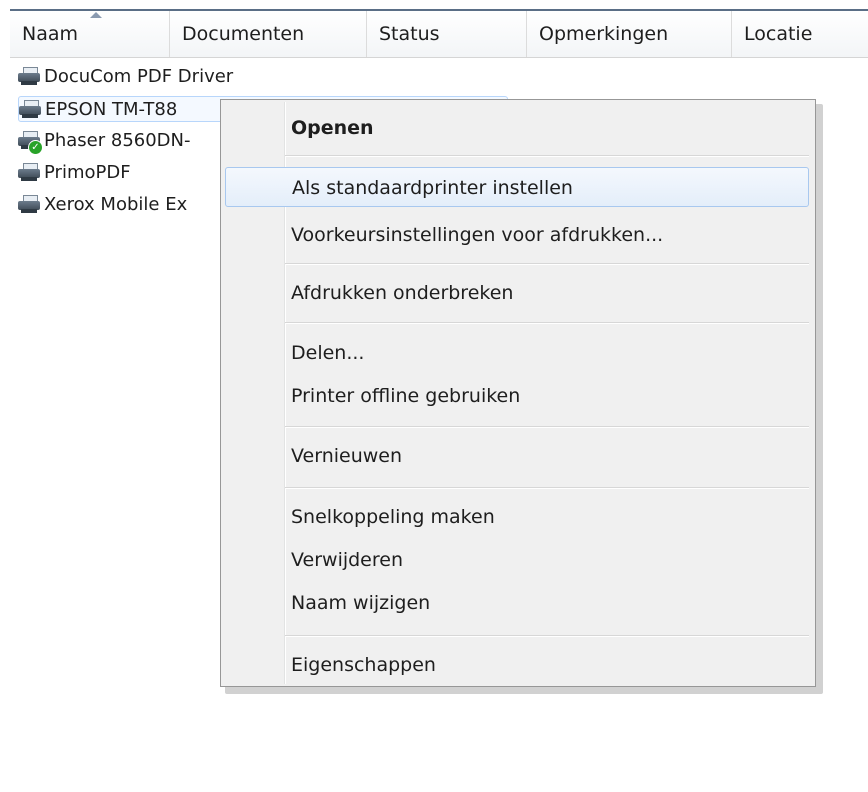  What do you see at coordinates (406, 396) in the screenshot?
I see `menu-item-label: Printer offline gebruiken` at bounding box center [406, 396].